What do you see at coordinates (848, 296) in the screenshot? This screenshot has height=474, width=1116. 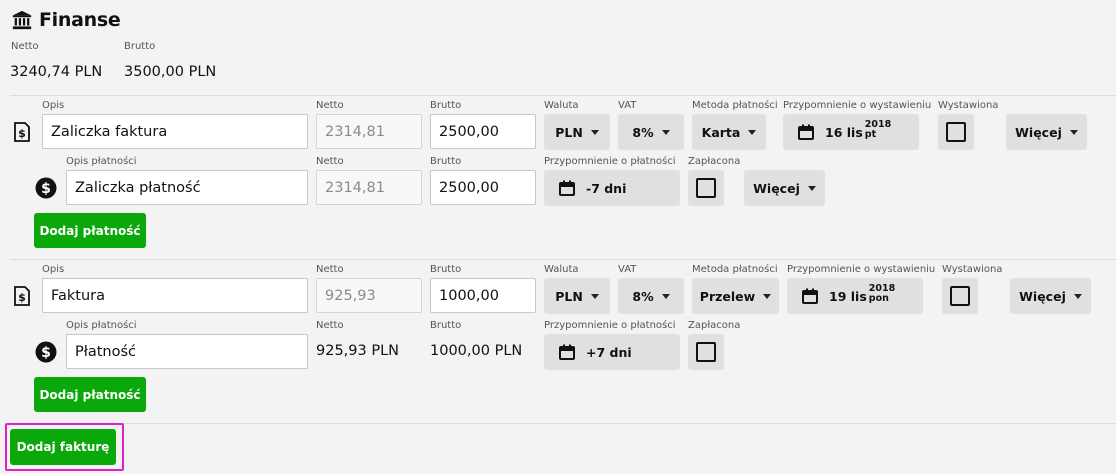 I see `issue-reminder-day: 19 lis` at bounding box center [848, 296].